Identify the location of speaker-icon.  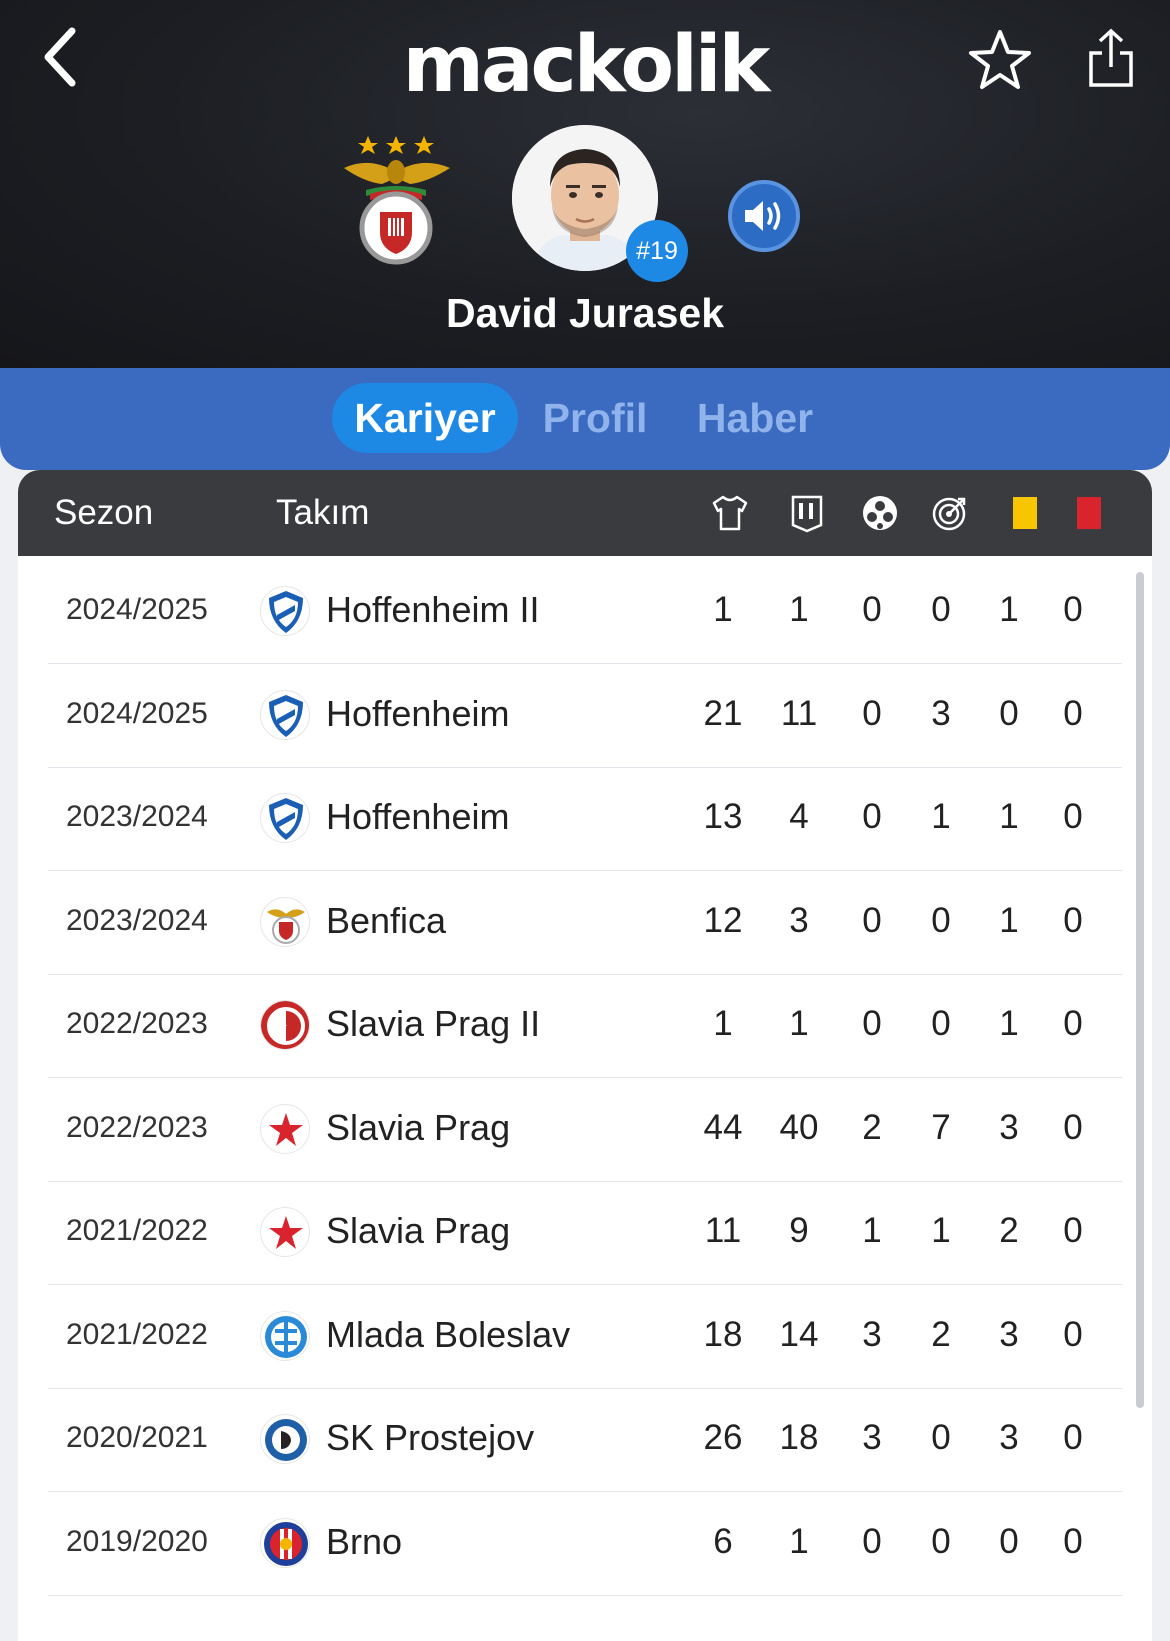
(763, 216).